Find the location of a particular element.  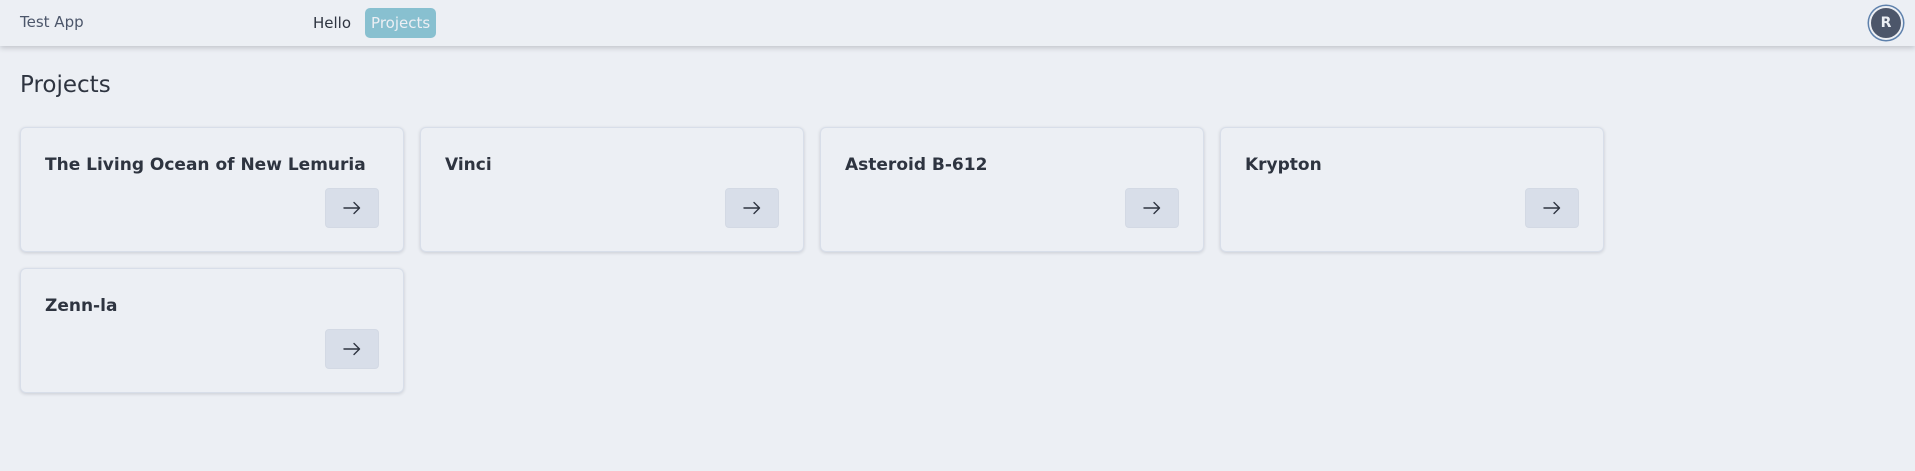

main-nav: Hello Projects is located at coordinates (372, 23).